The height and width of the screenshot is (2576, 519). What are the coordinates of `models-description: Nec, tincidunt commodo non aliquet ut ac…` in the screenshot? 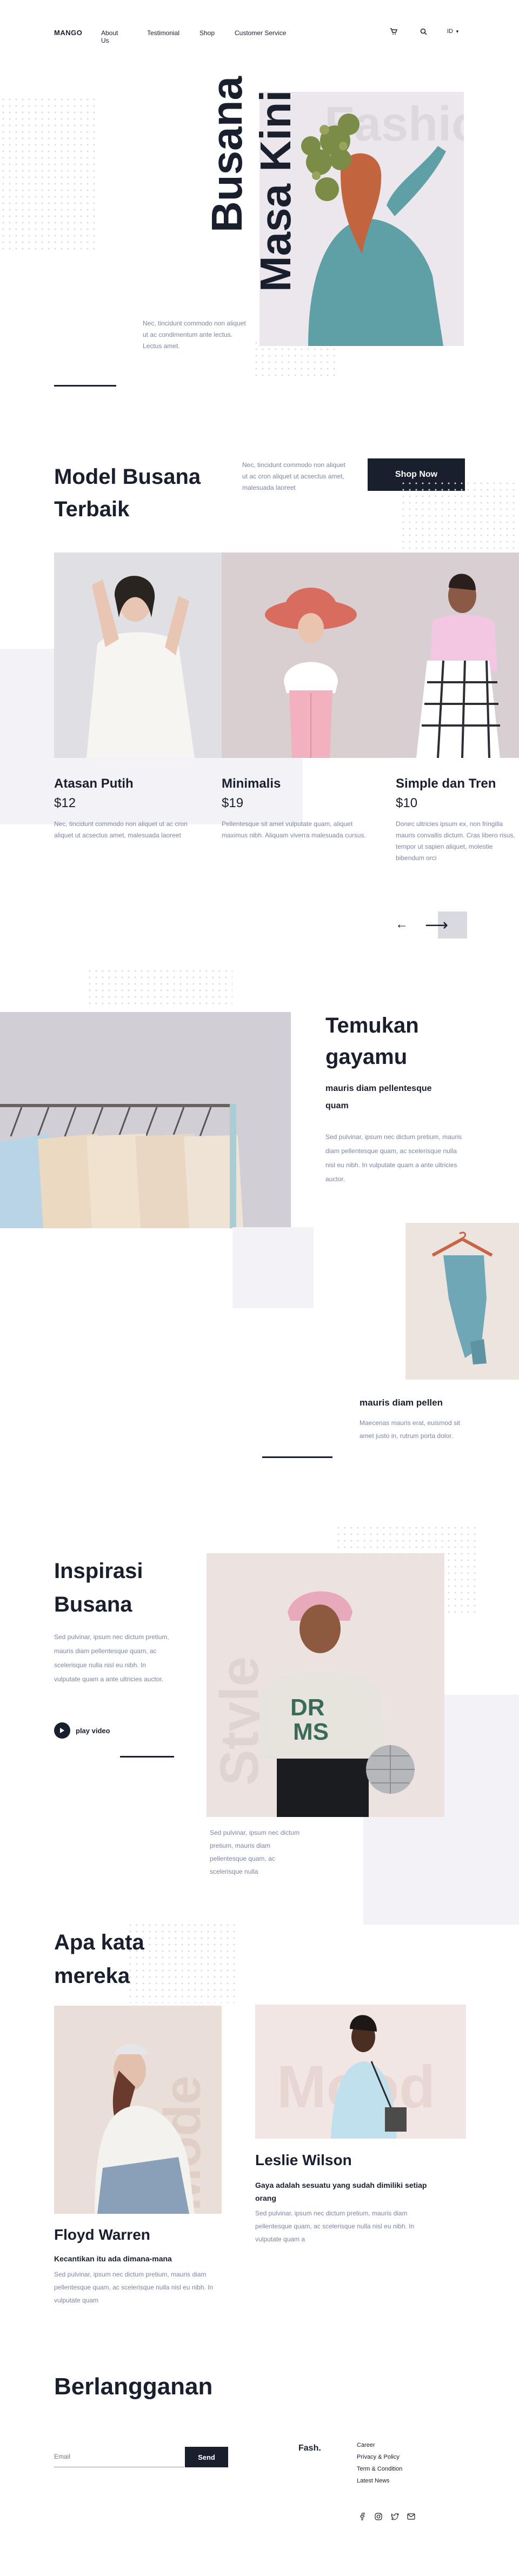 It's located at (293, 476).